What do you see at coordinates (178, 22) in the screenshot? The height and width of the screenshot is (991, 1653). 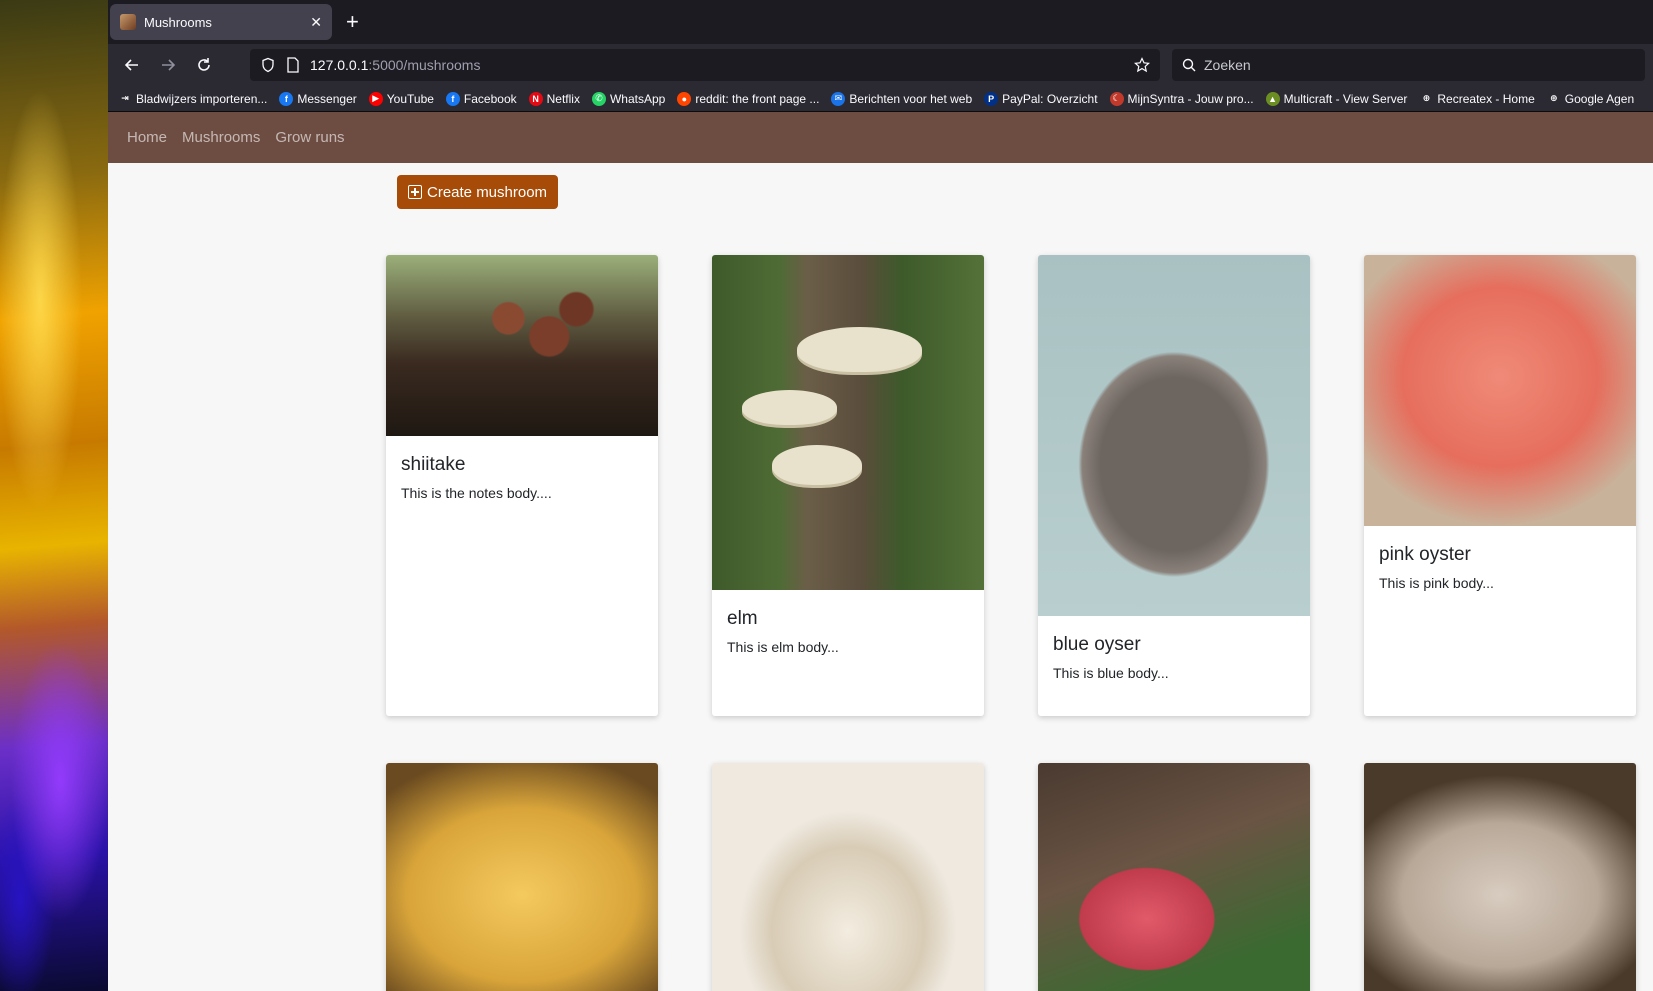 I see `tab-title: Mushrooms` at bounding box center [178, 22].